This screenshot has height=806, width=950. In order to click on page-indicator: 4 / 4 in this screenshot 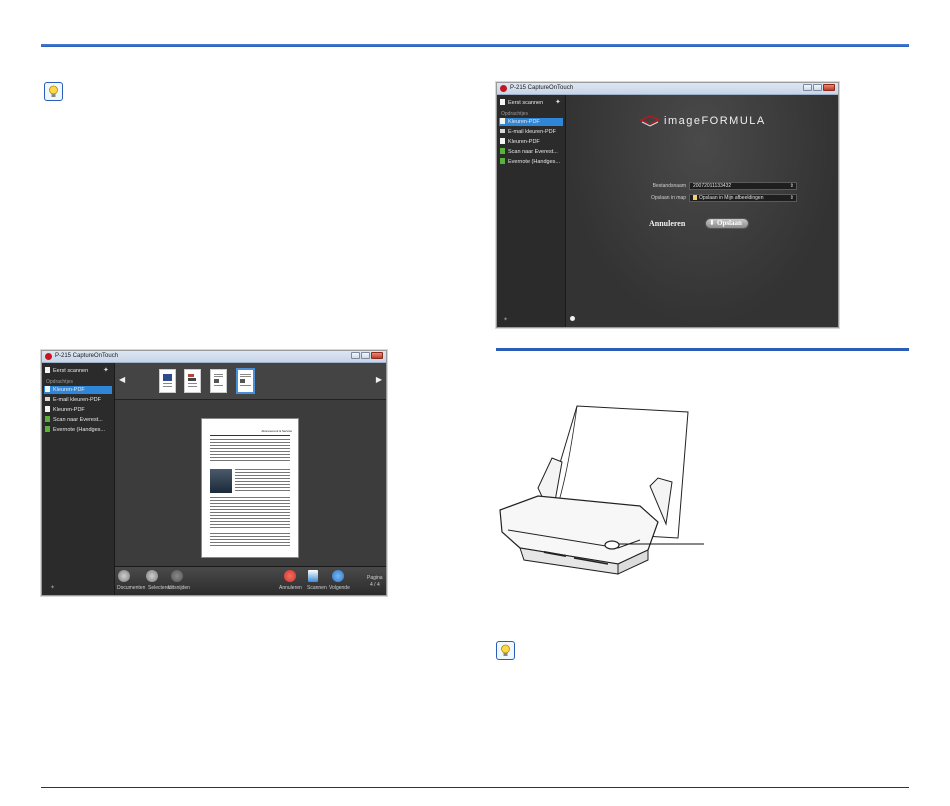, I will do `click(375, 585)`.